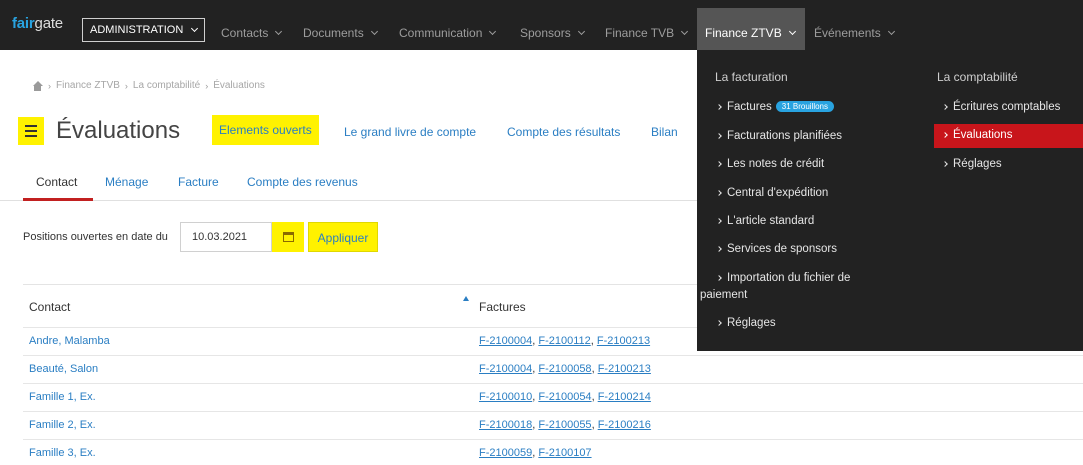 Image resolution: width=1083 pixels, height=465 pixels. I want to click on invoice-link: F-2100216, so click(624, 425).